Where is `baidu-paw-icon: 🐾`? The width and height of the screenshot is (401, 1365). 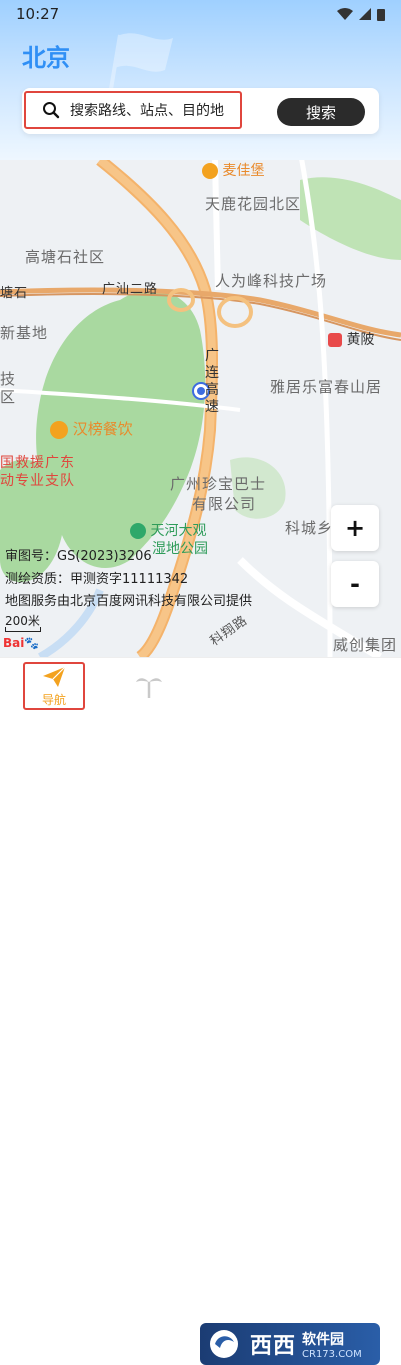
baidu-paw-icon: 🐾 is located at coordinates (32, 643).